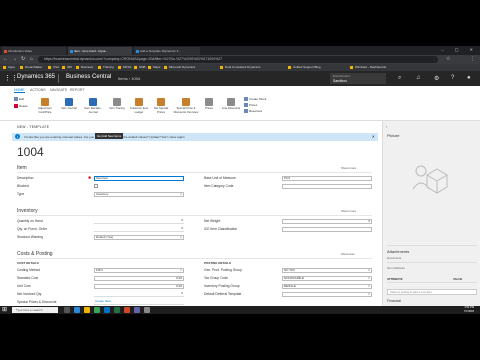 The image size is (480, 360). I want to click on forward-icon: →, so click(14, 59).